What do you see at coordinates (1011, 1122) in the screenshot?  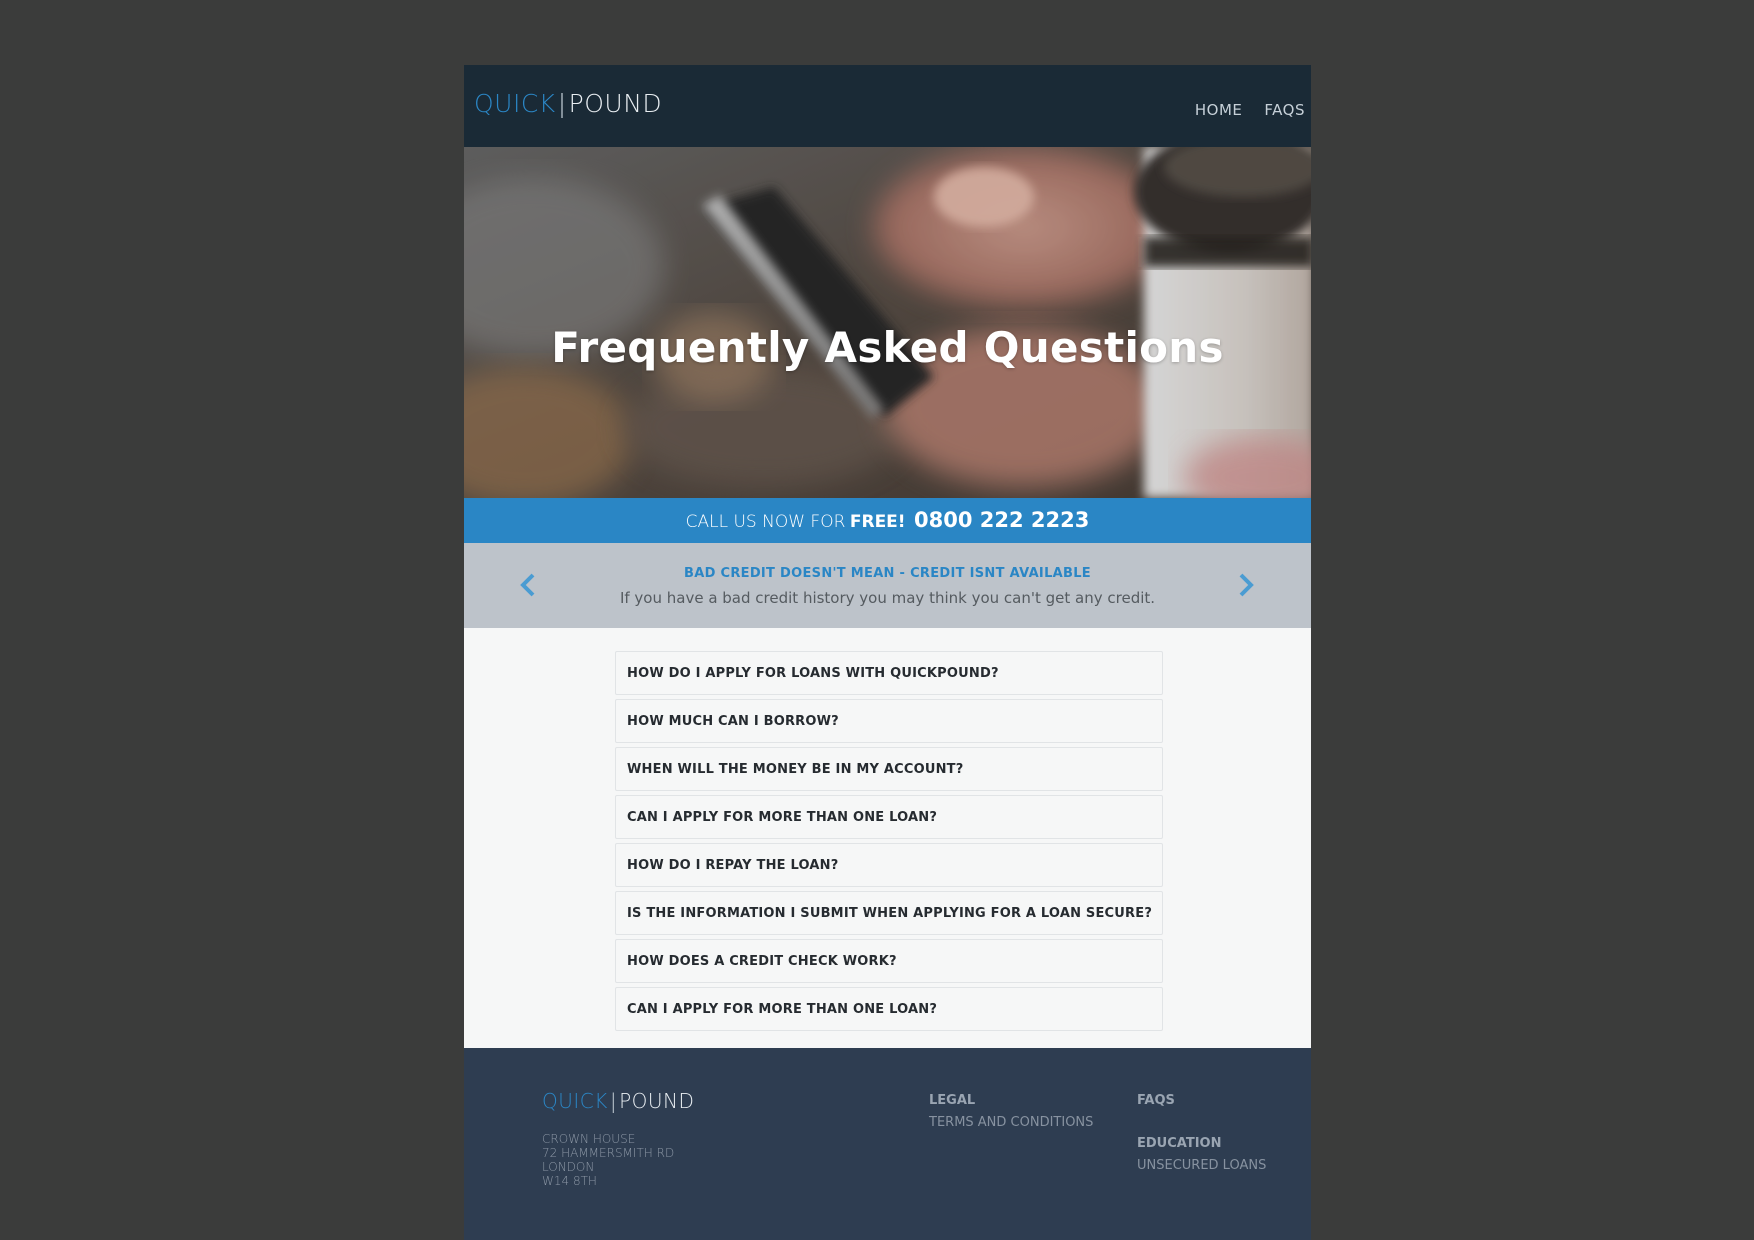 I see `footer-terms-link: TERMS AND CONDITIONS` at bounding box center [1011, 1122].